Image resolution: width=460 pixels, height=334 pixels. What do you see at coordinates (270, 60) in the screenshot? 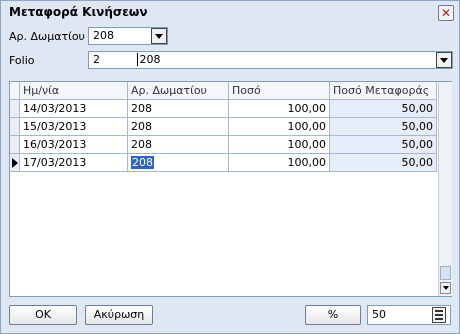
I see `folio-dropdown: 2 208` at bounding box center [270, 60].